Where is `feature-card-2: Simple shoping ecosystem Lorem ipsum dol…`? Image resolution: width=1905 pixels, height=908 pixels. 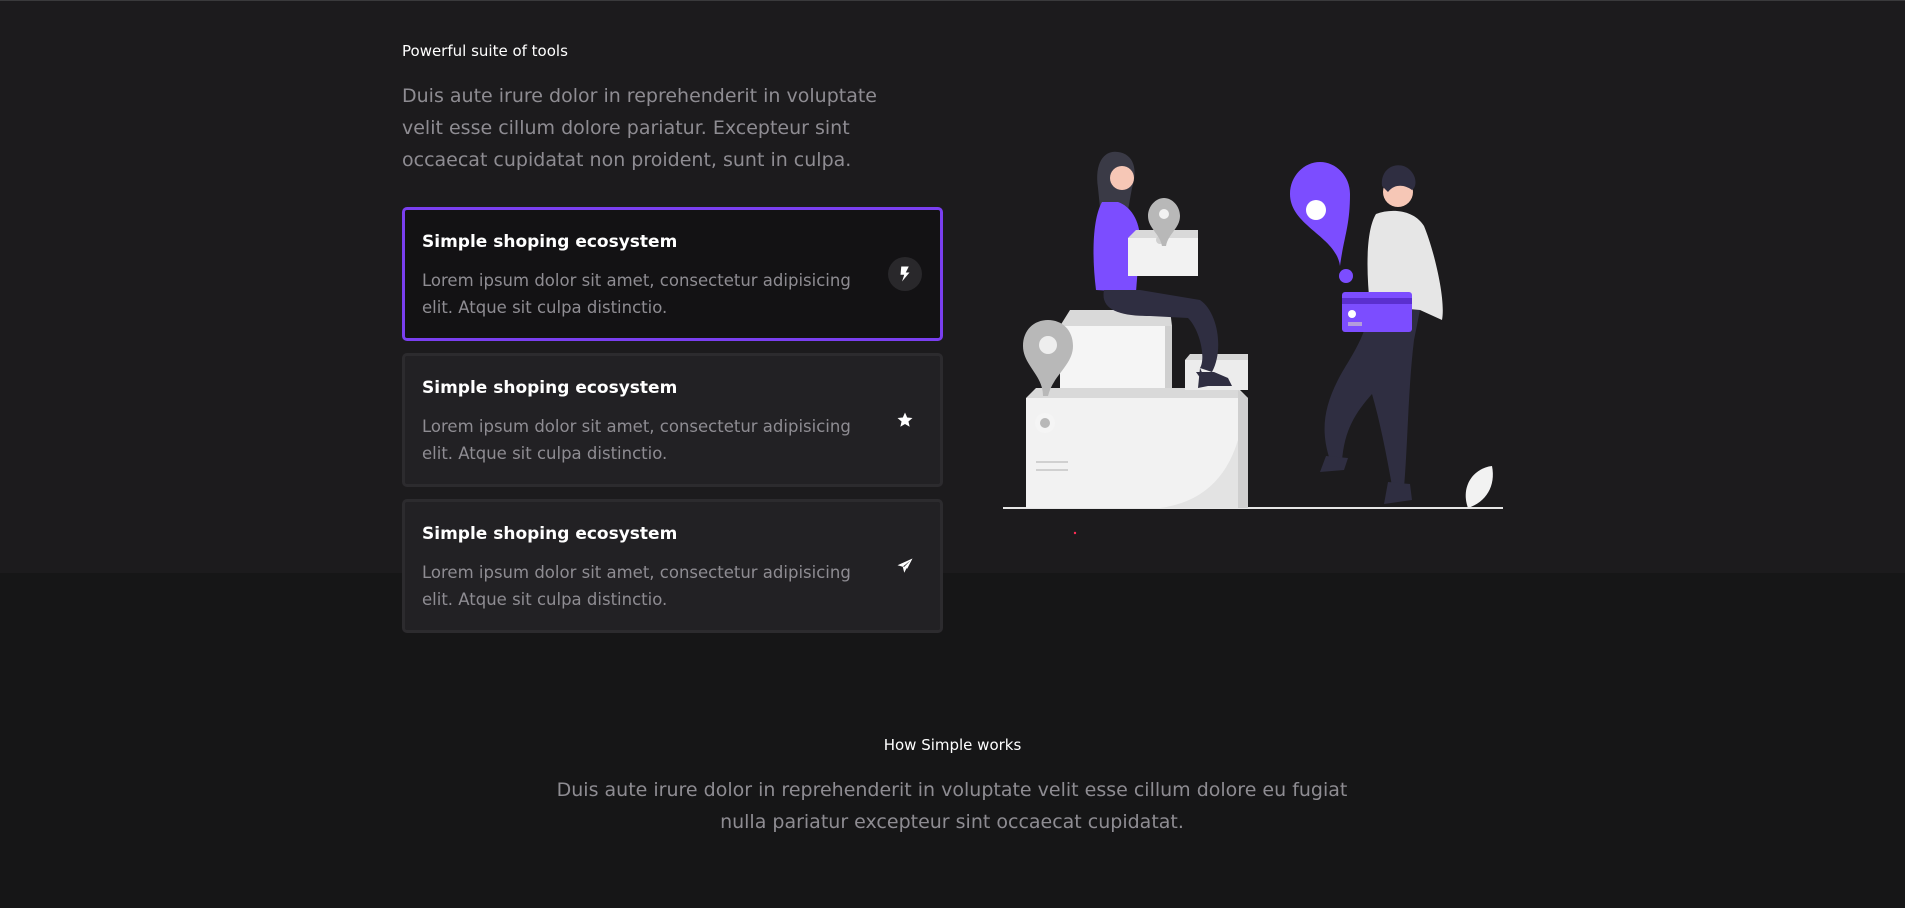
feature-card-2: Simple shoping ecosystem Lorem ipsum dol… is located at coordinates (672, 420).